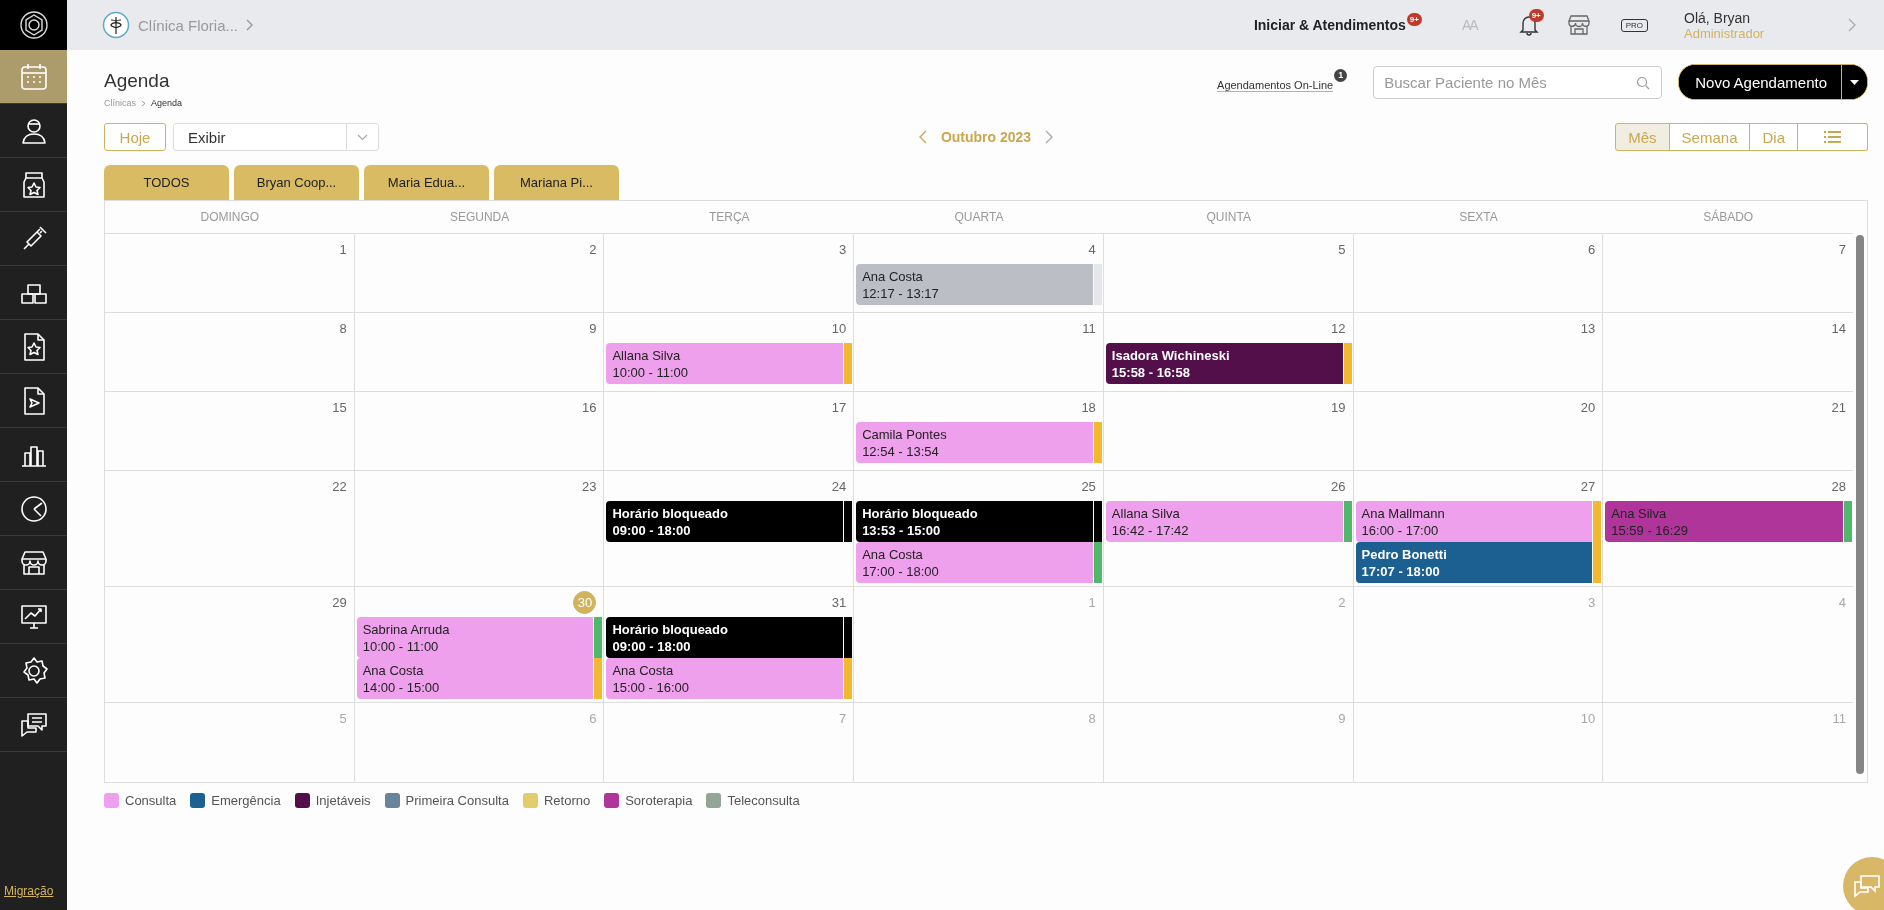 The image size is (1884, 910). Describe the element at coordinates (974, 442) in the screenshot. I see `appointment: Camila Pontes 12:54 - 13:54` at that location.